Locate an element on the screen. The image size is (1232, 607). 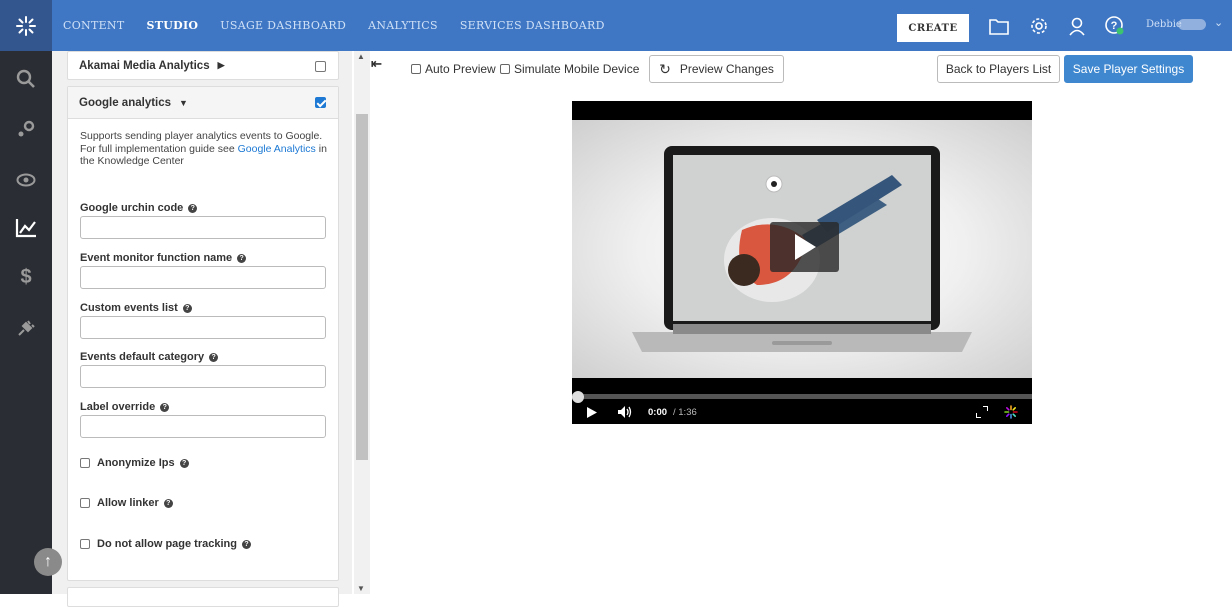
scroll-to-top-button: ↑ is located at coordinates (48, 562).